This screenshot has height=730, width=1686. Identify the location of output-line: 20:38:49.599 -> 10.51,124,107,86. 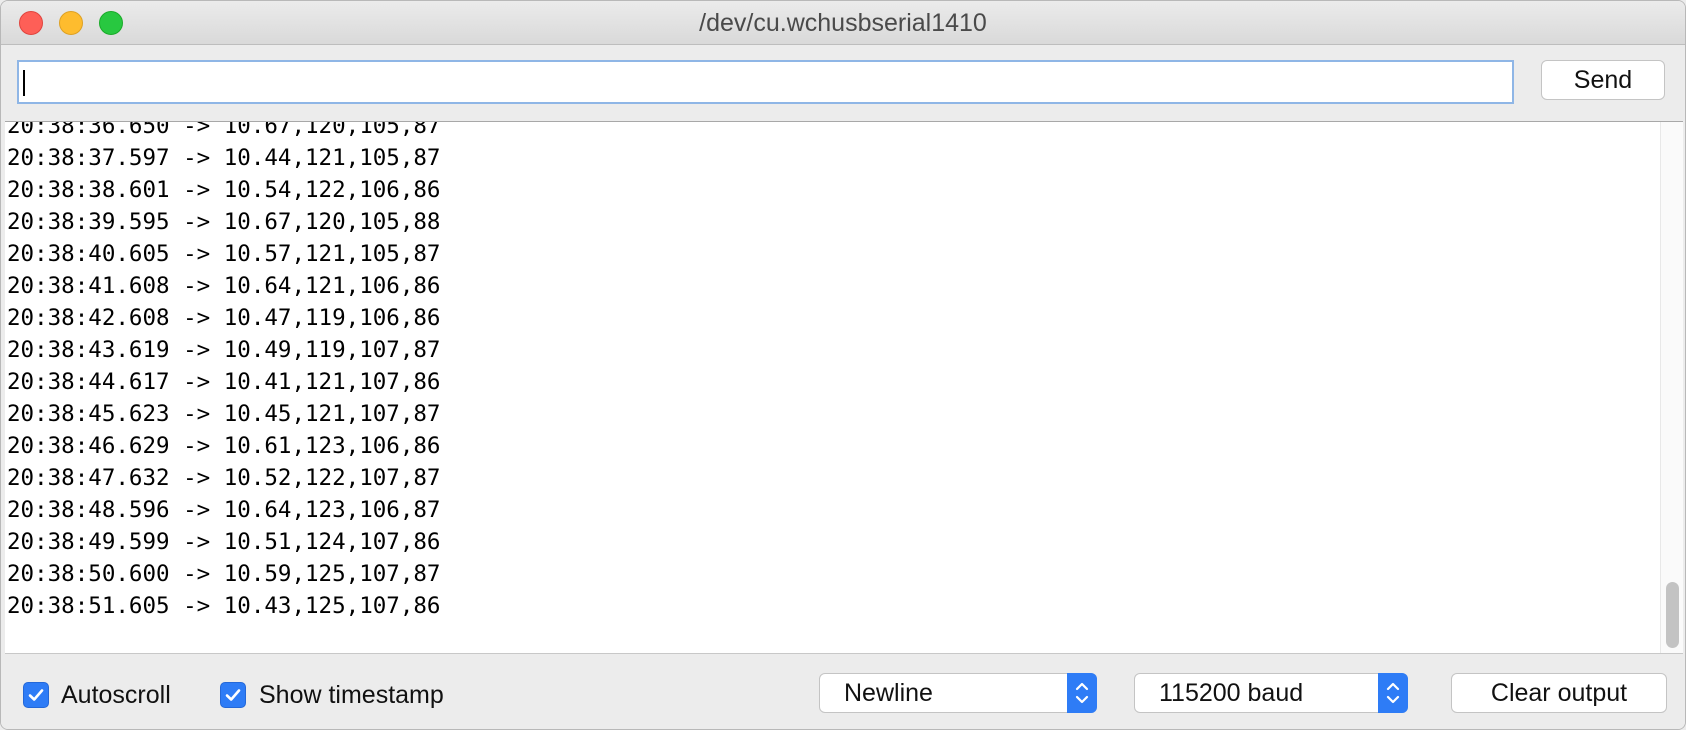
(224, 542).